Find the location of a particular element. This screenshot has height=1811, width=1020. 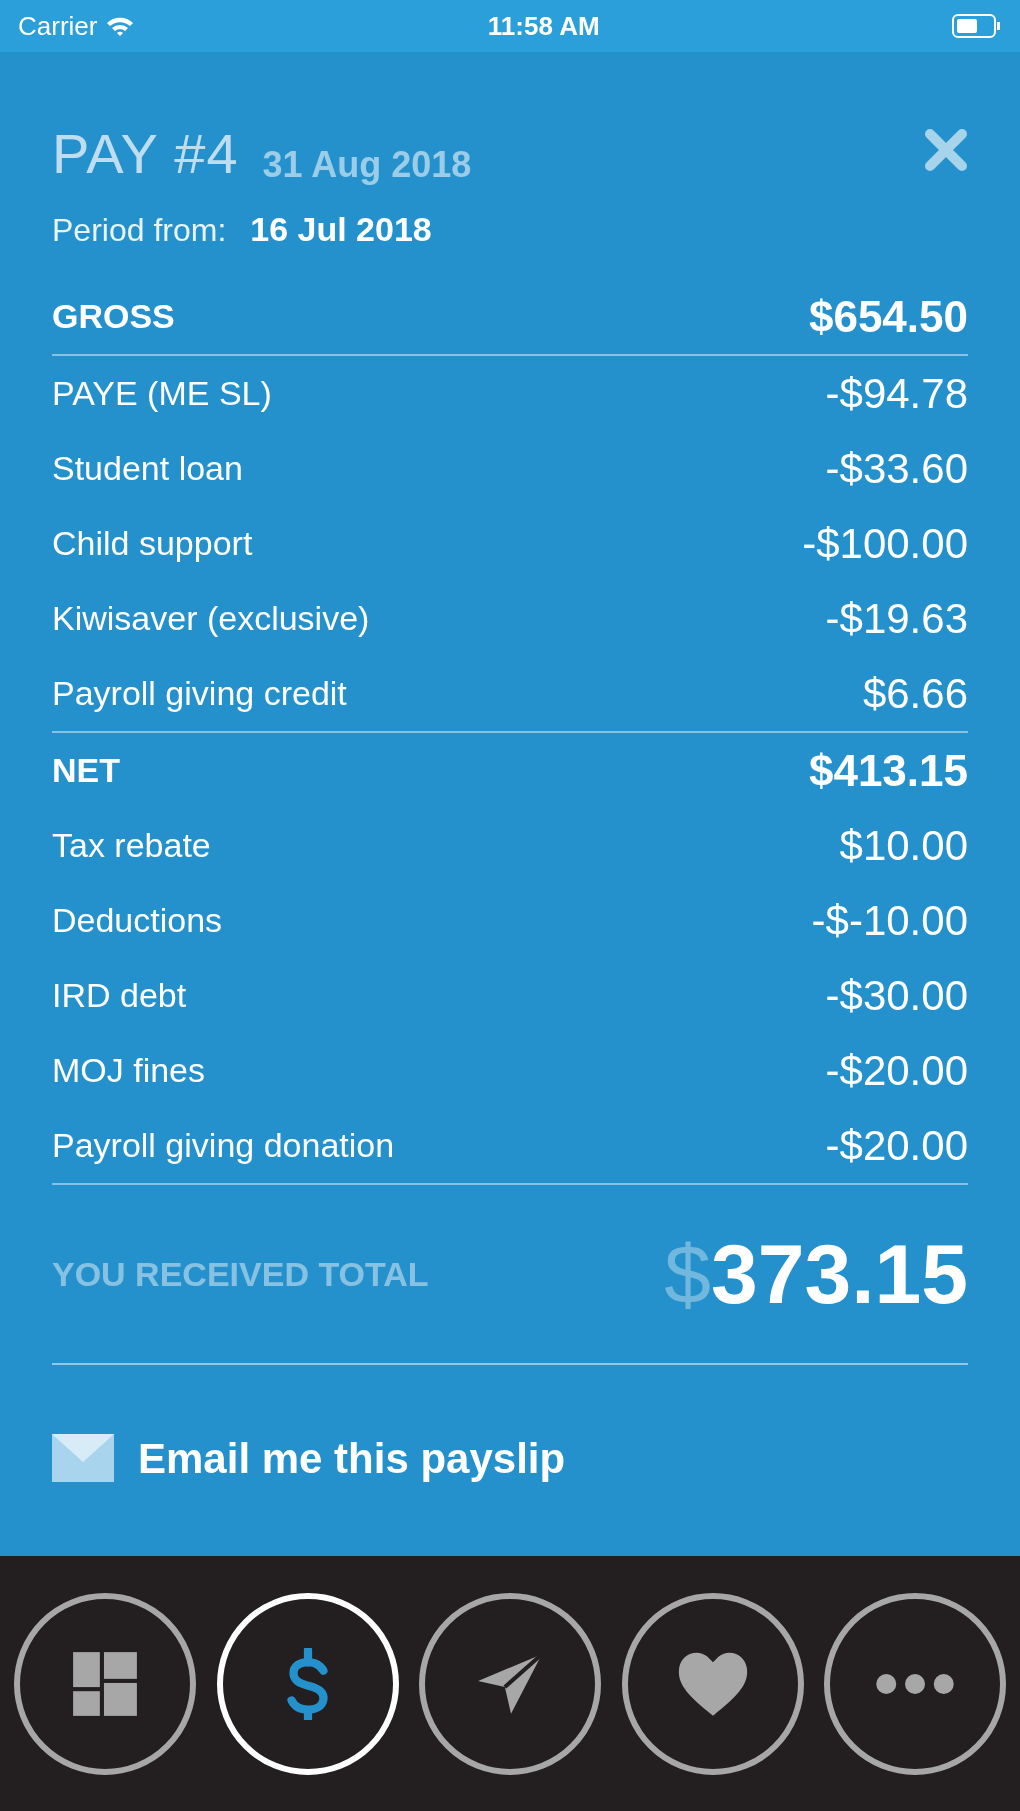

close-icon is located at coordinates (946, 150).